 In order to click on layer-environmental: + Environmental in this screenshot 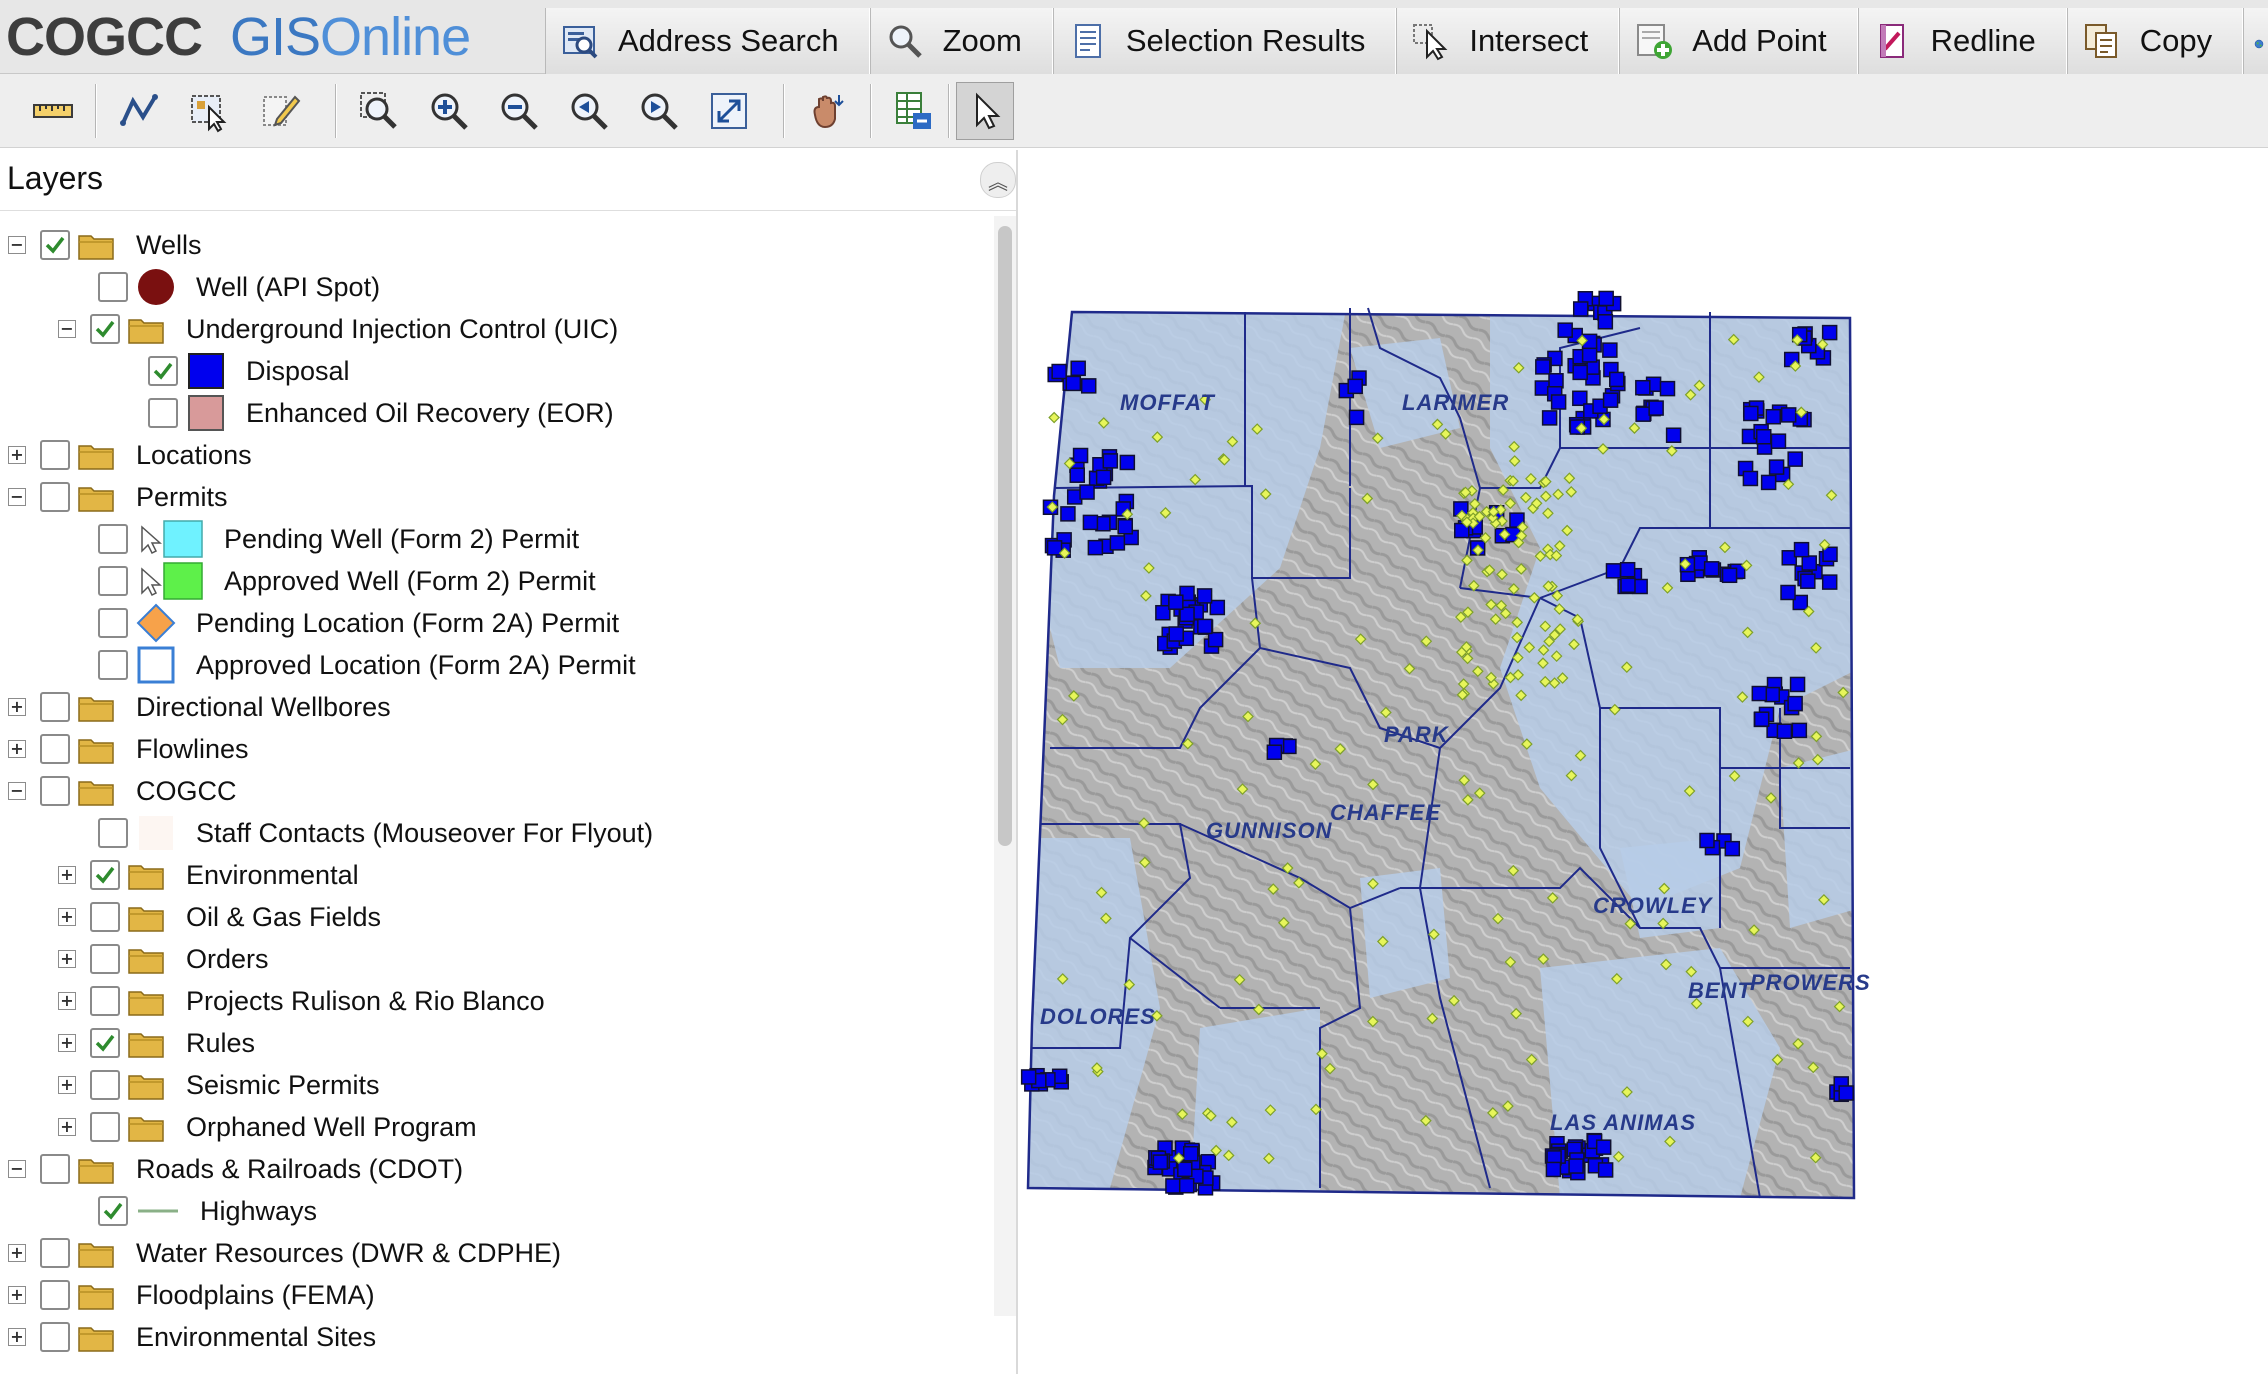, I will do `click(208, 875)`.